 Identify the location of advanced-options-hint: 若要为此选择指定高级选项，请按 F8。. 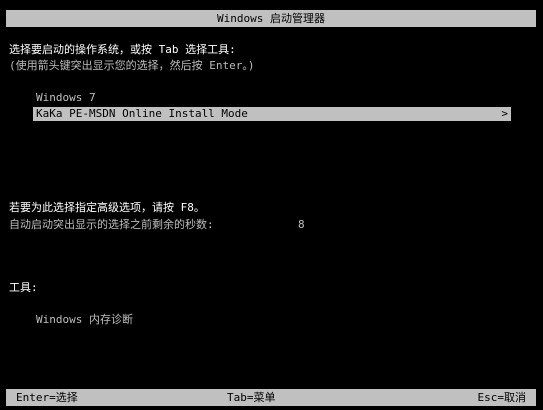
(107, 207).